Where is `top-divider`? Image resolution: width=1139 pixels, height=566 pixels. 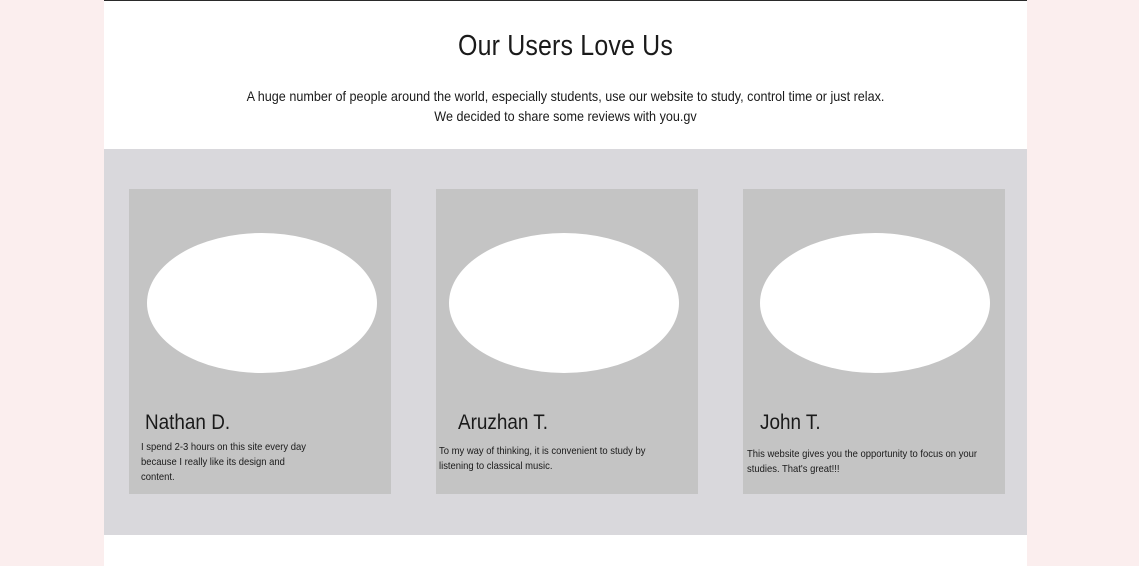
top-divider is located at coordinates (565, 0).